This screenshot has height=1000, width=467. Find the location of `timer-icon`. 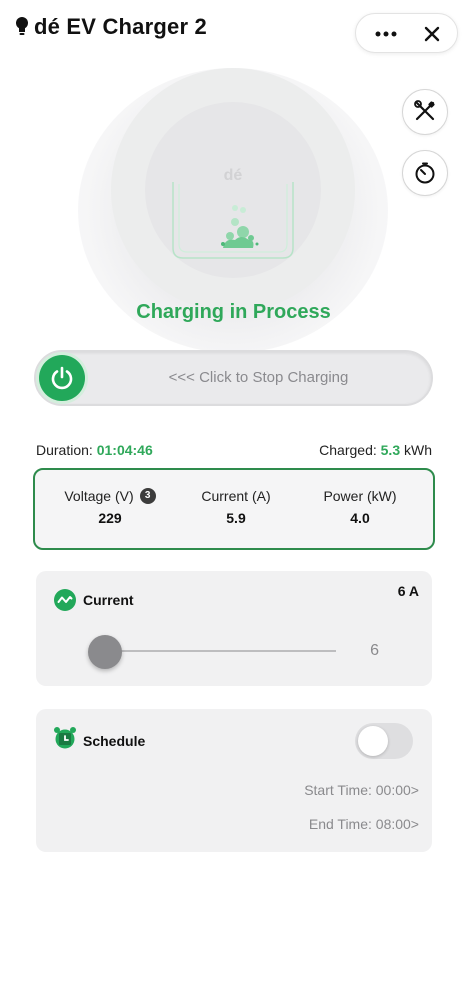

timer-icon is located at coordinates (425, 173).